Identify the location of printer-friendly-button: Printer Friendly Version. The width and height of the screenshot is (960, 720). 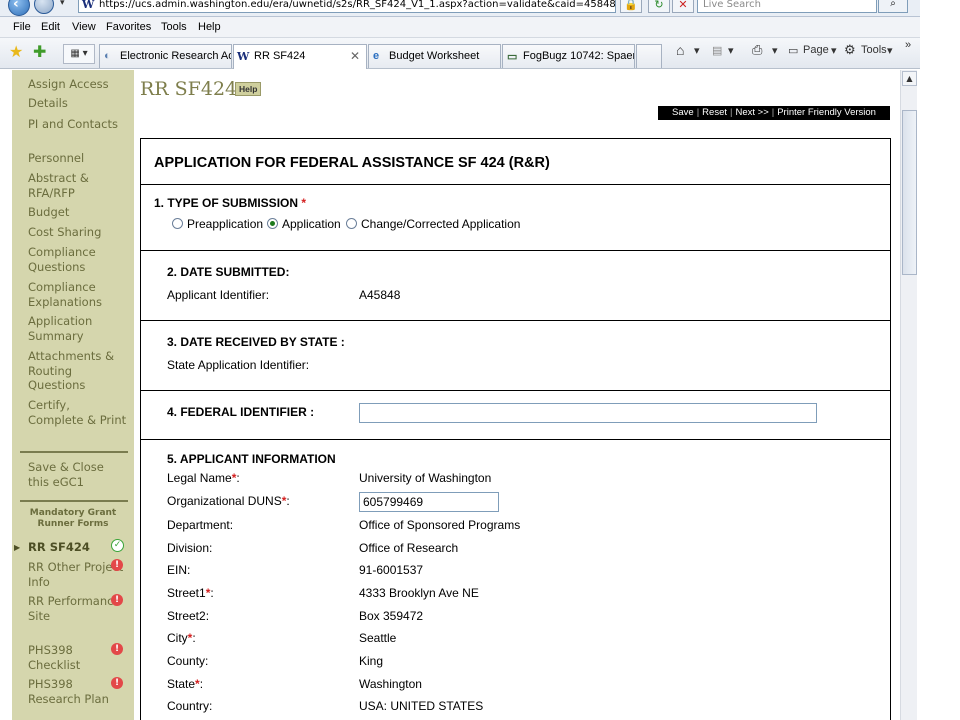
(826, 112).